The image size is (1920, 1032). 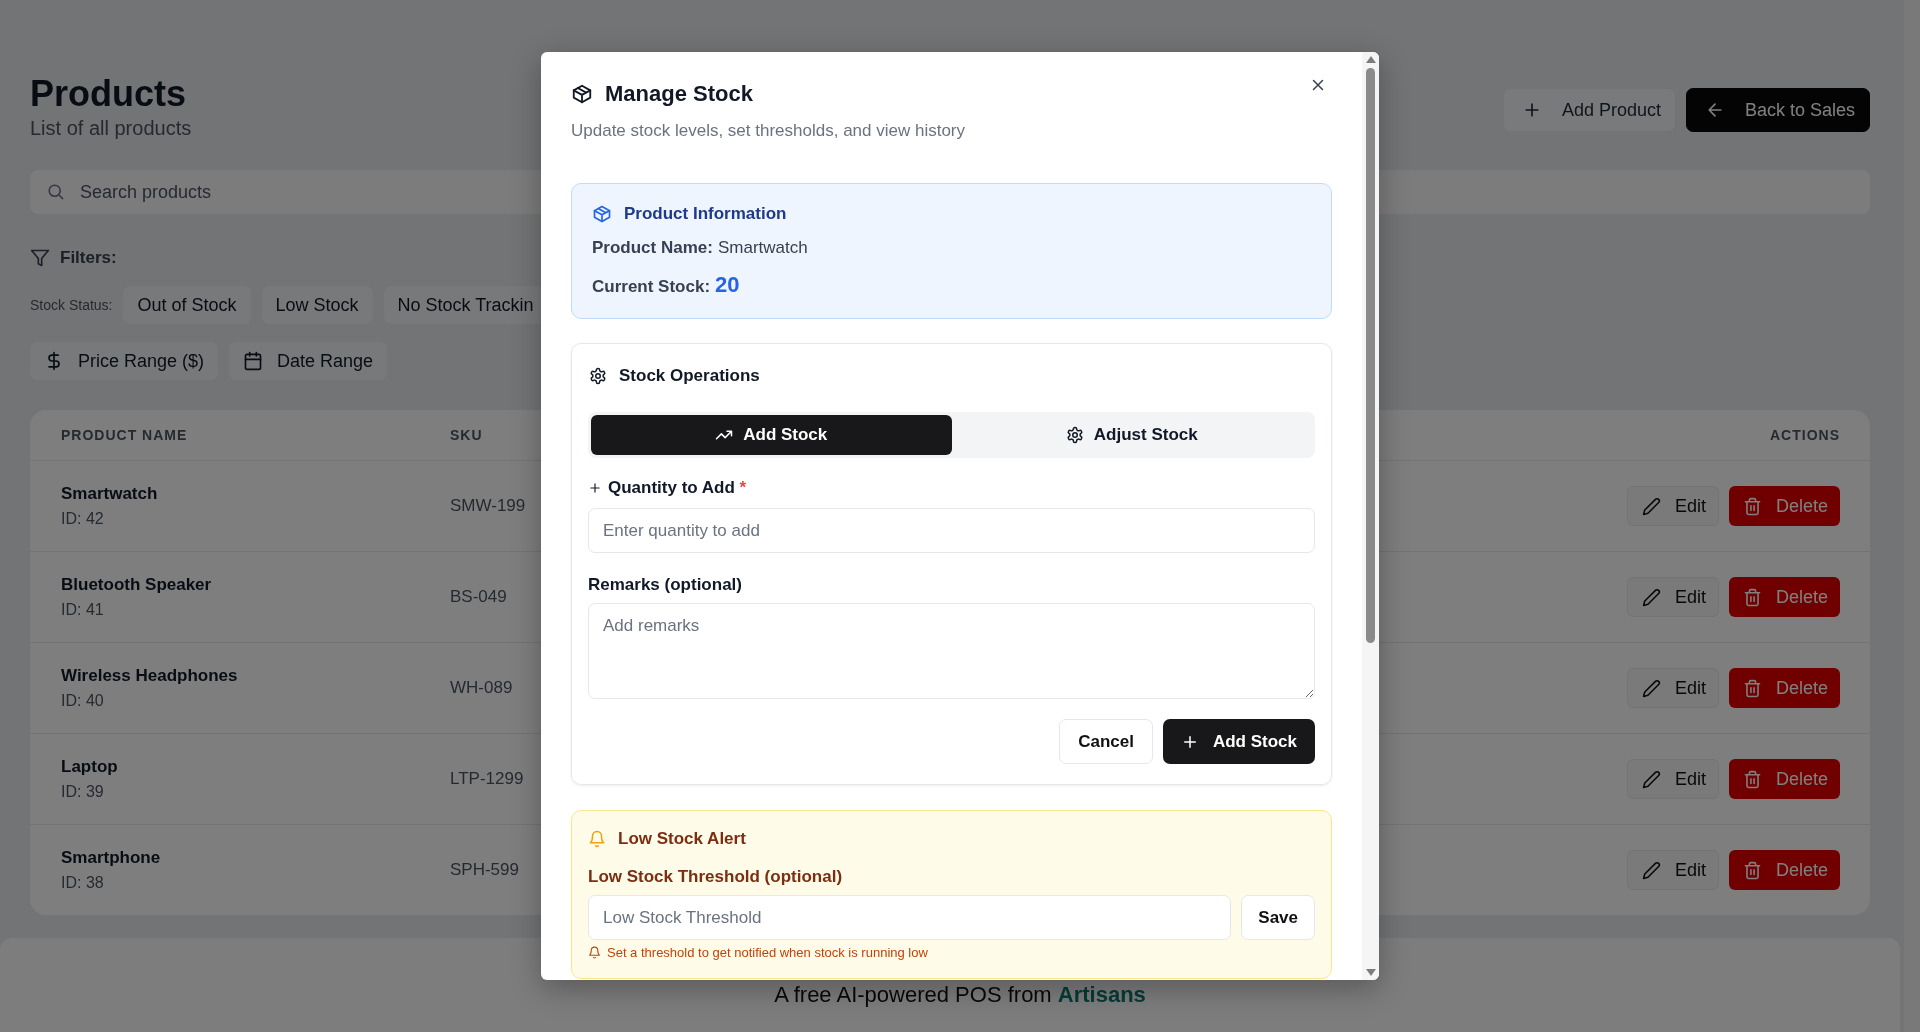 What do you see at coordinates (481, 688) in the screenshot?
I see `sku-cell: WH-089` at bounding box center [481, 688].